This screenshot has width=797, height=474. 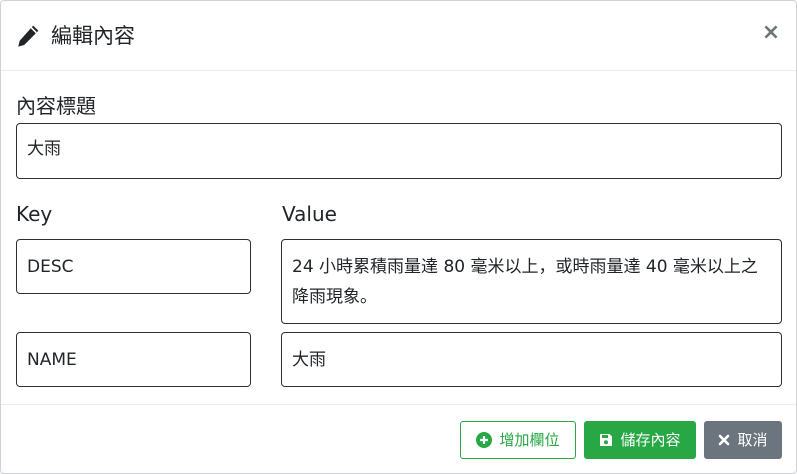 I want to click on value-input: 大雨, so click(x=531, y=359).